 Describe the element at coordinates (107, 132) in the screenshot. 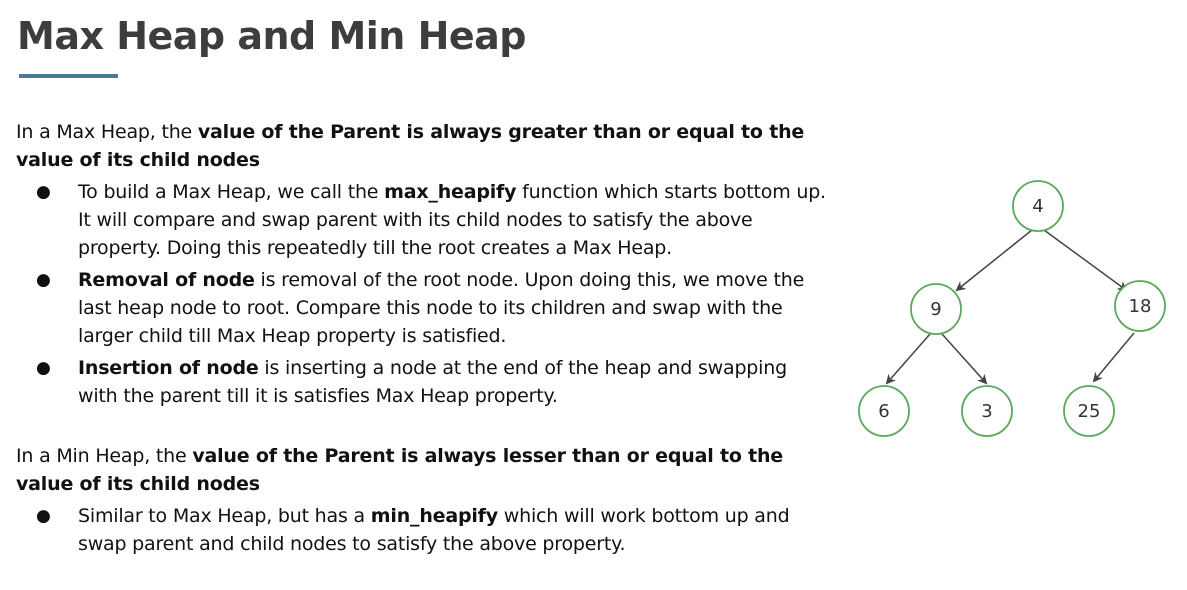

I see `max-heap-intro-prefix: In a Max Heap, the` at that location.